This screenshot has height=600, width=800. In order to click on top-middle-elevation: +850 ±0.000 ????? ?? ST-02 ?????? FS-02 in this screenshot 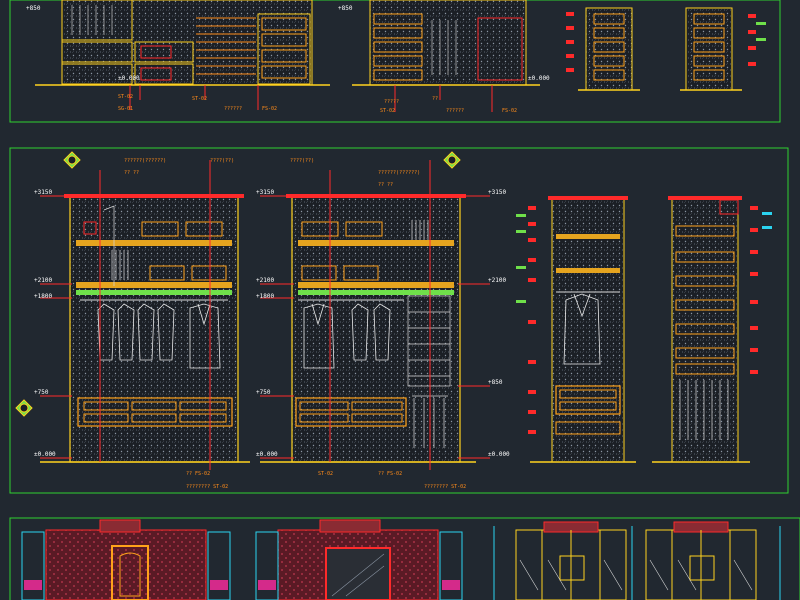, I will do `click(444, 57)`.